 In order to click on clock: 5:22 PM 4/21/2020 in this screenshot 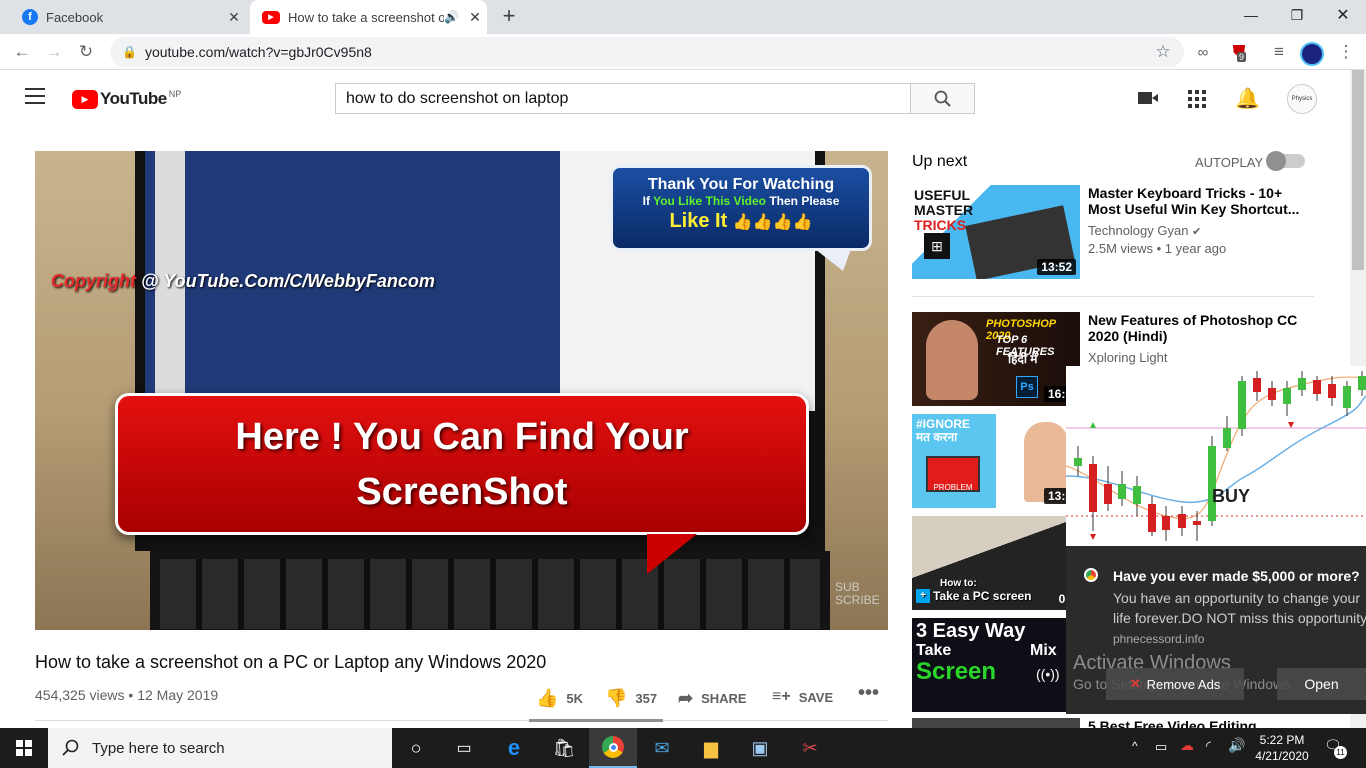, I will do `click(1282, 748)`.